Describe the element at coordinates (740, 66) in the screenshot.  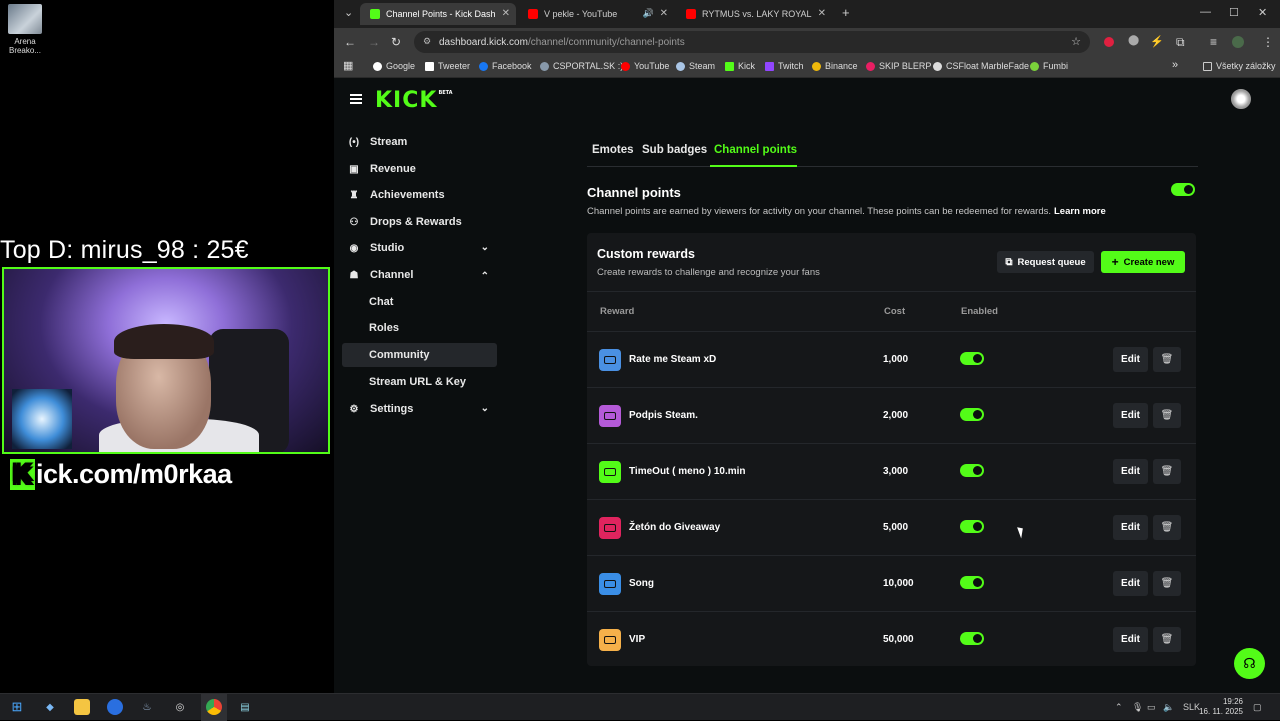
I see `bookmark-kick: Kick` at that location.